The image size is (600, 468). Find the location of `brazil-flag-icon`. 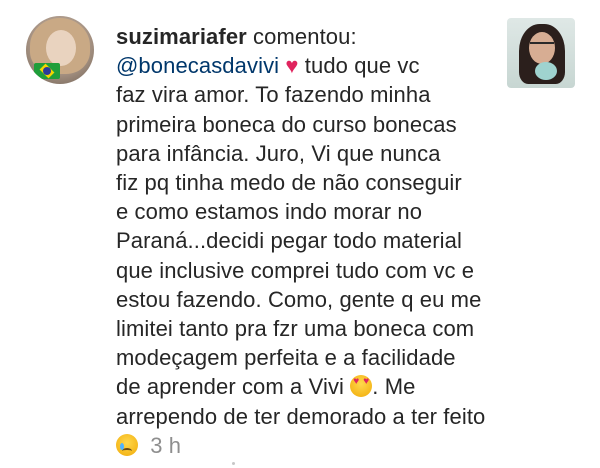

brazil-flag-icon is located at coordinates (47, 71).